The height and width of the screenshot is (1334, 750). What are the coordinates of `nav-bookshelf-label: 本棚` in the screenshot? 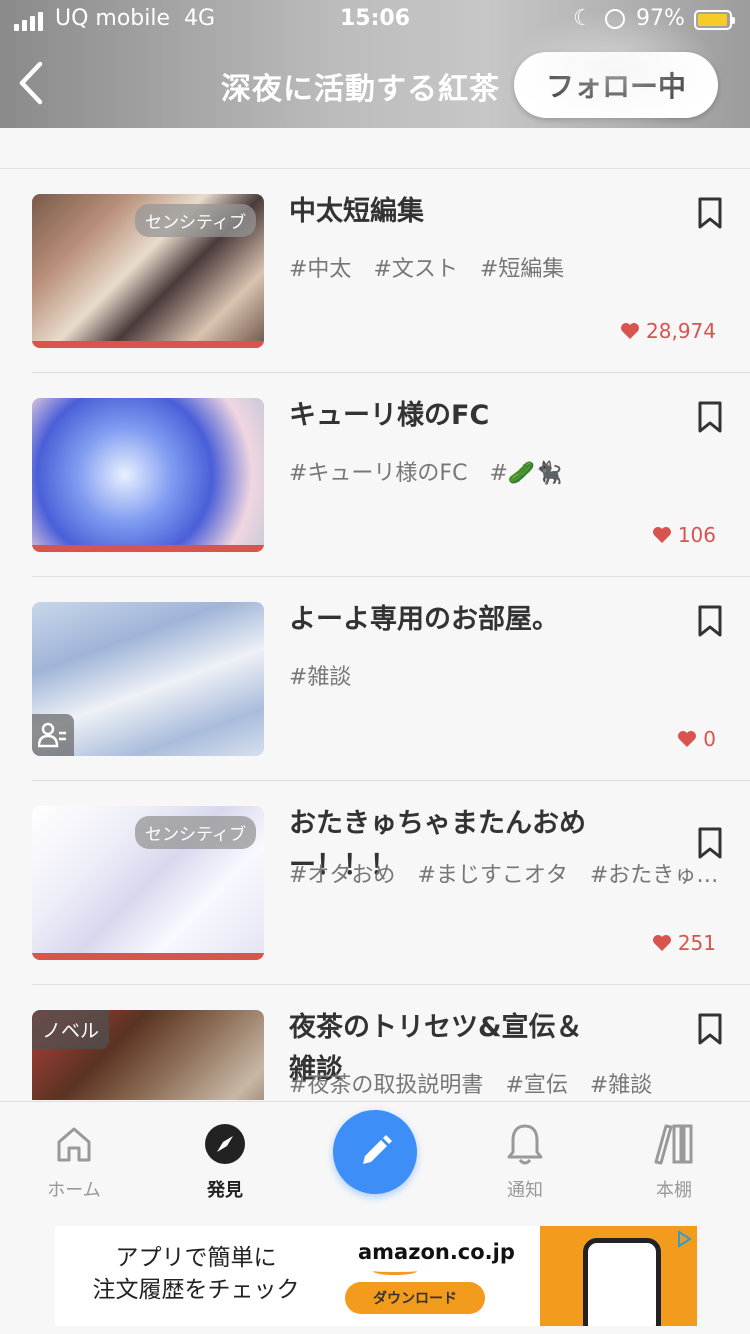 It's located at (674, 1190).